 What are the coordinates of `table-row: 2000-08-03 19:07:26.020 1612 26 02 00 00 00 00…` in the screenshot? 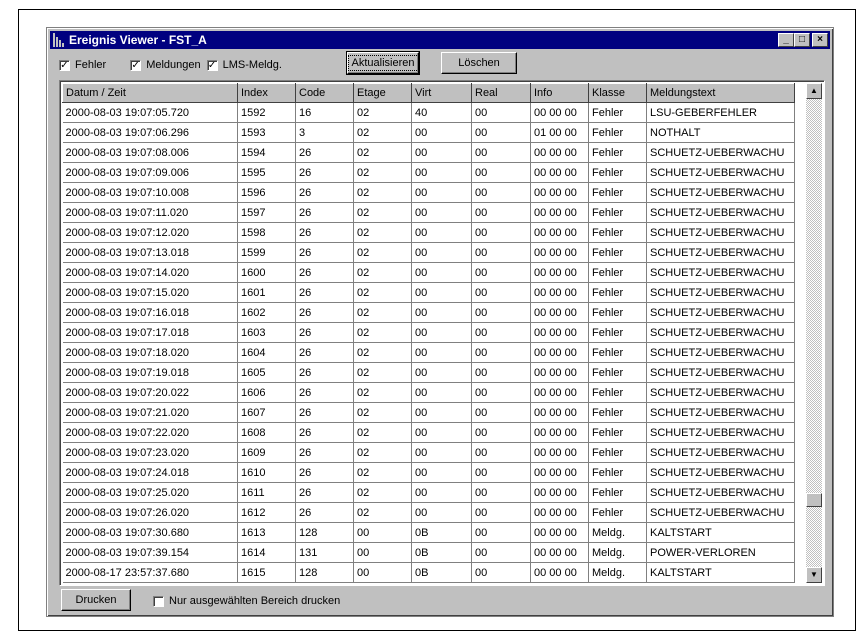 It's located at (428, 512).